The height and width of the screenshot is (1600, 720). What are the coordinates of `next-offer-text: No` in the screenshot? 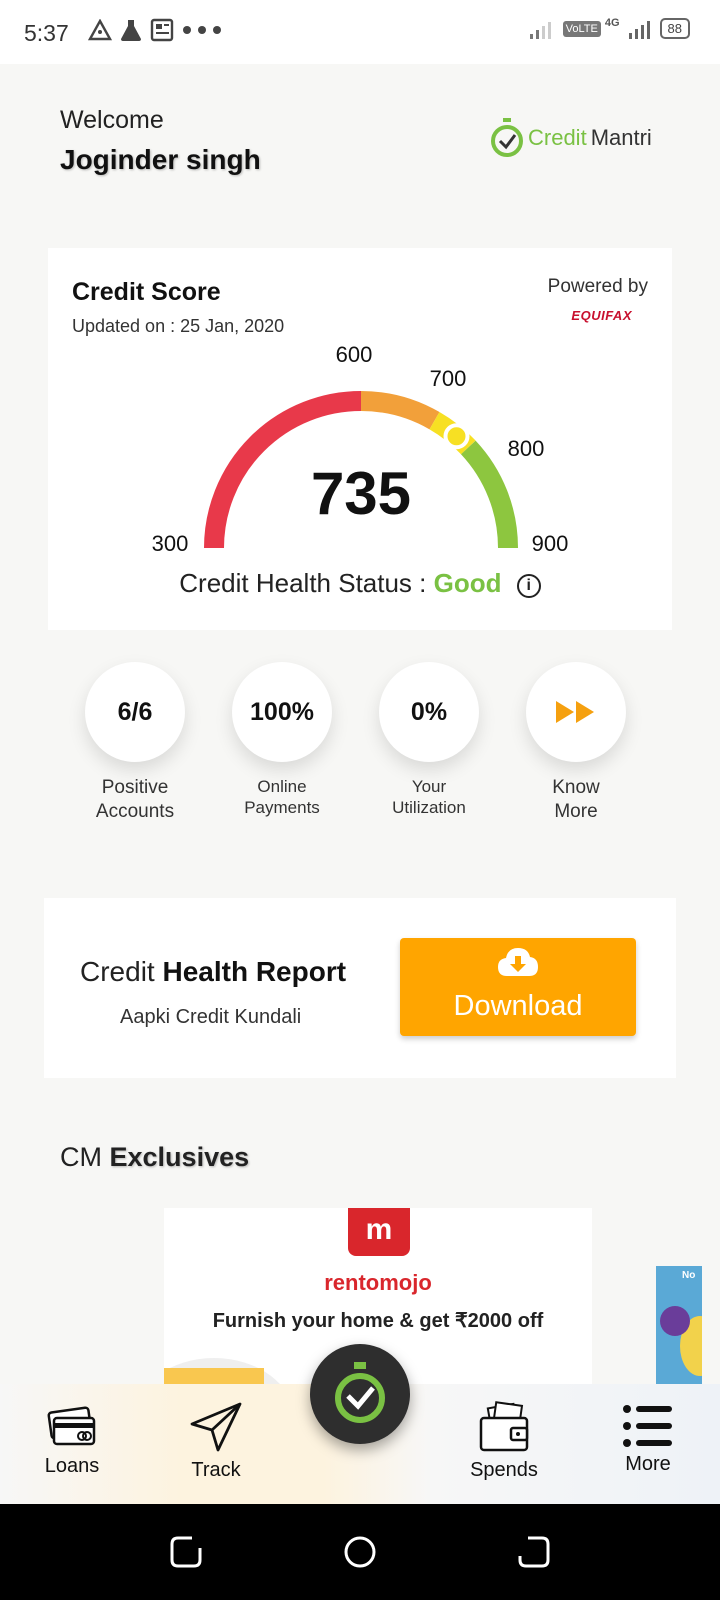 It's located at (689, 1275).